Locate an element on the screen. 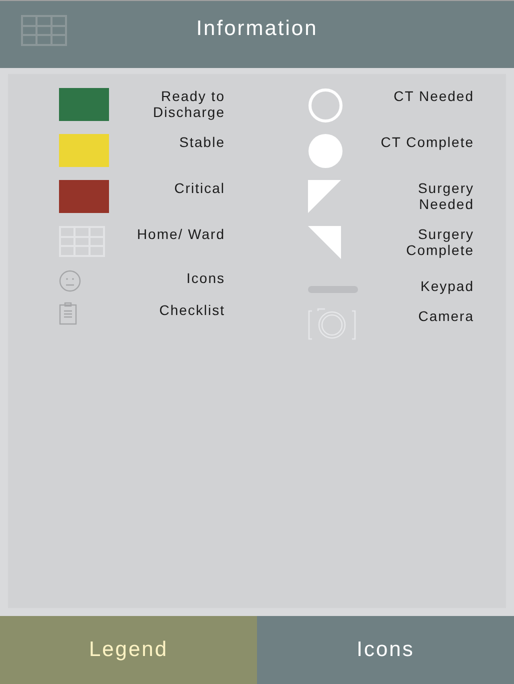 The width and height of the screenshot is (514, 684). grid-icon is located at coordinates (44, 30).